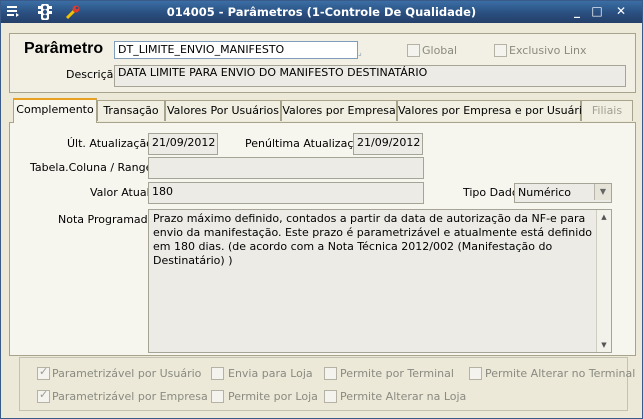 The height and width of the screenshot is (419, 643). Describe the element at coordinates (330, 373) in the screenshot. I see `permite-terminal-checkbox` at that location.